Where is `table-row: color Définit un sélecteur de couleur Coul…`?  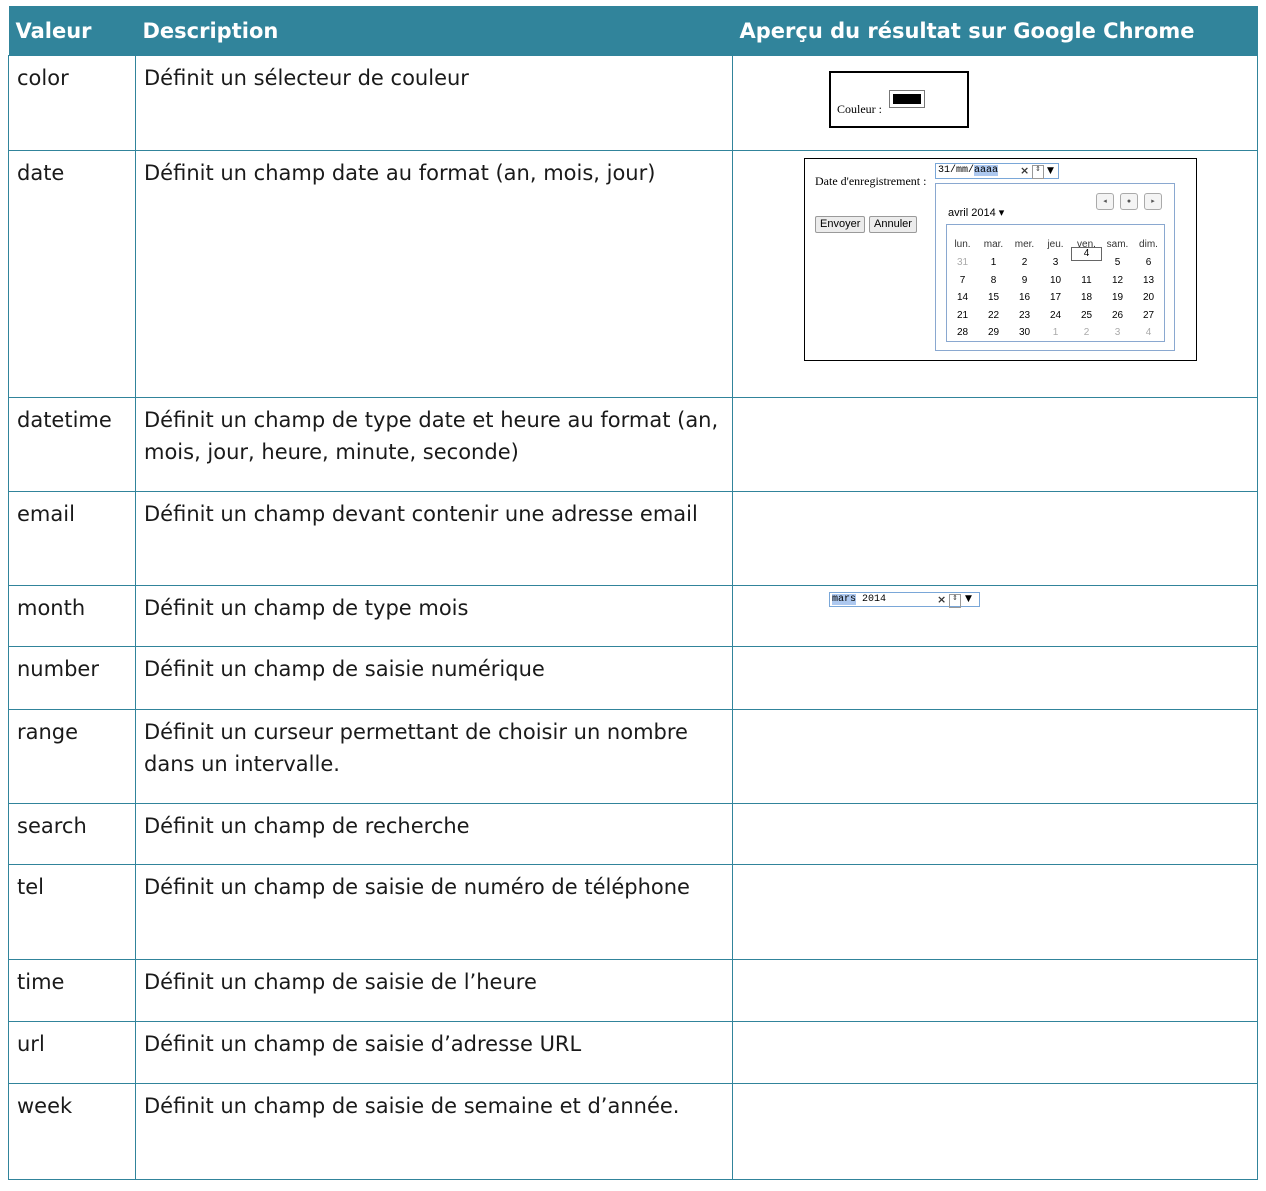
table-row: color Définit un sélecteur de couleur Coul… is located at coordinates (633, 103).